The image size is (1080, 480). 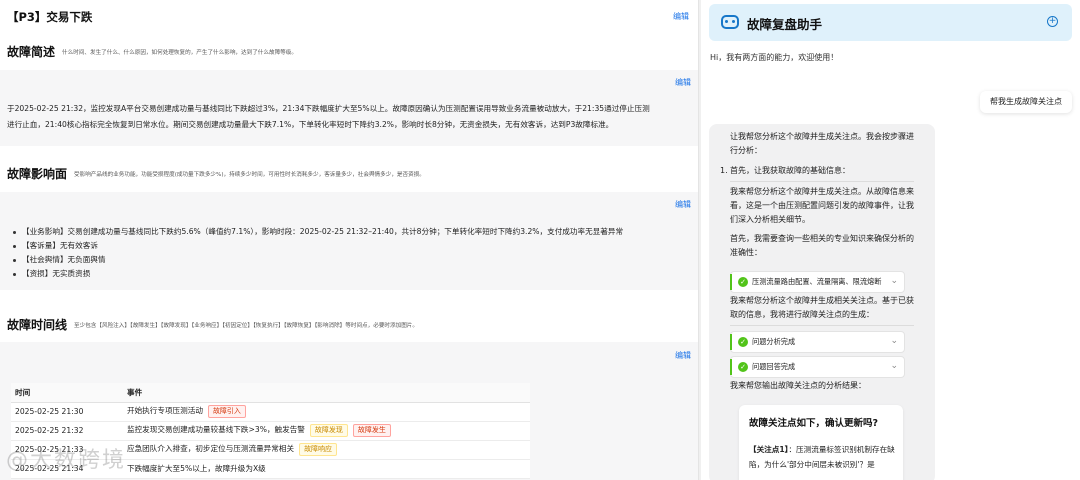 I want to click on row-time: 2025-02-25 21:32, so click(x=67, y=431).